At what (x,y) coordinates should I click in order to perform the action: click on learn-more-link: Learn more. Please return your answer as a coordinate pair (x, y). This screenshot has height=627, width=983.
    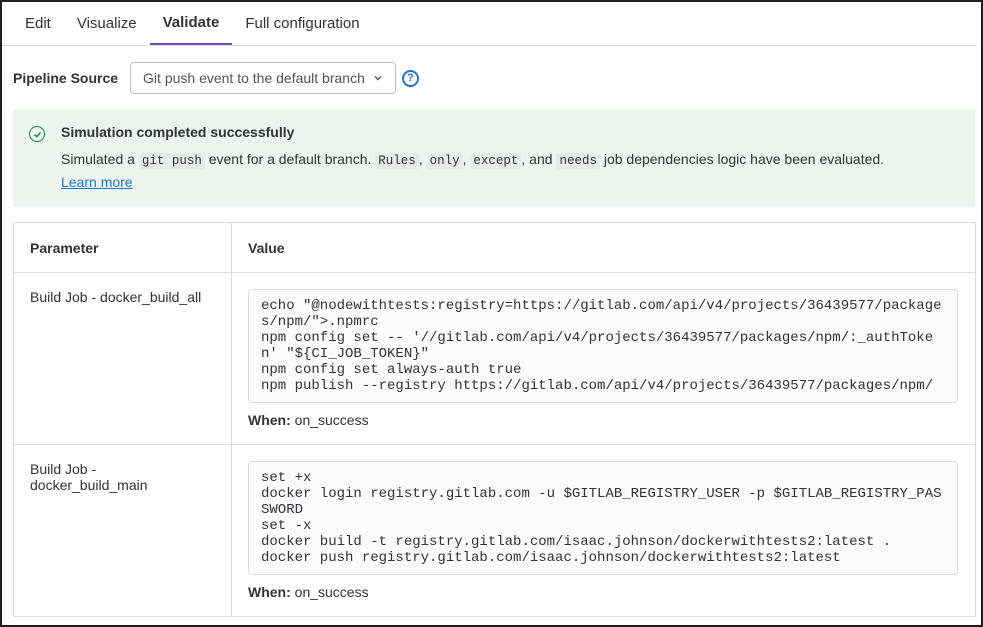
    Looking at the image, I should click on (97, 182).